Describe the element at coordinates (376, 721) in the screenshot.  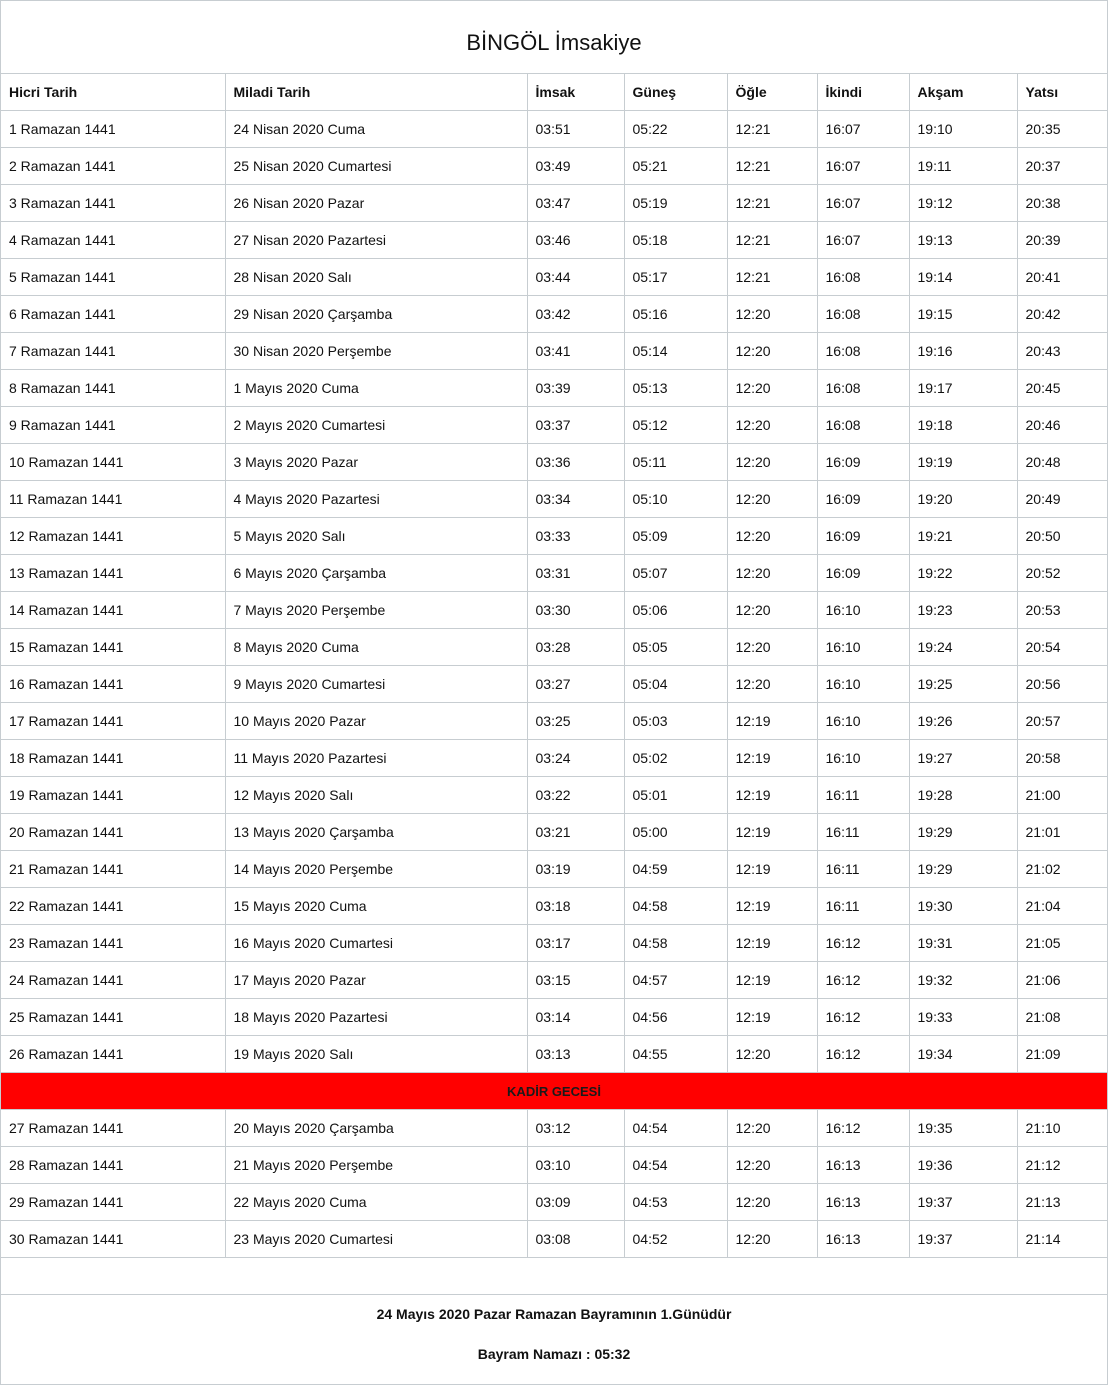
I see `table-cell: 10 Mayıs 2020 Pazar` at that location.